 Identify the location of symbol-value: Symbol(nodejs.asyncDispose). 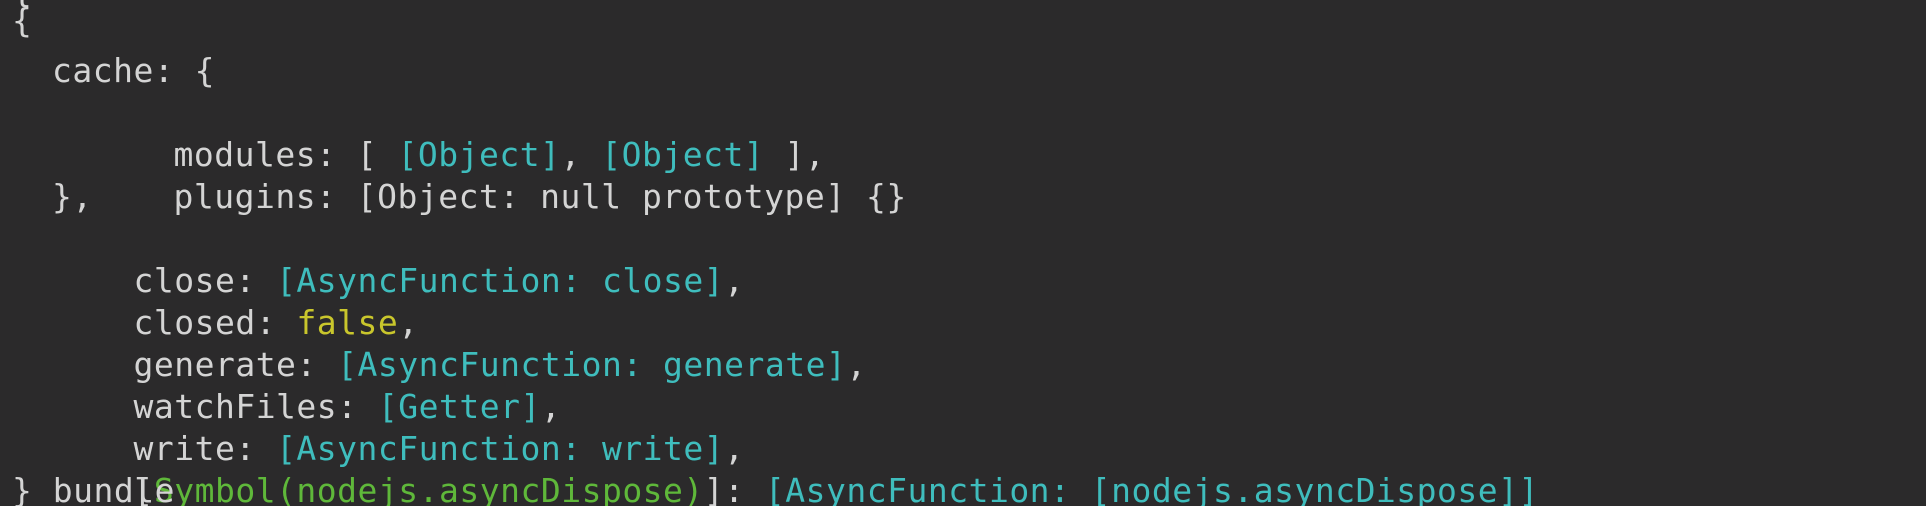
(428, 488).